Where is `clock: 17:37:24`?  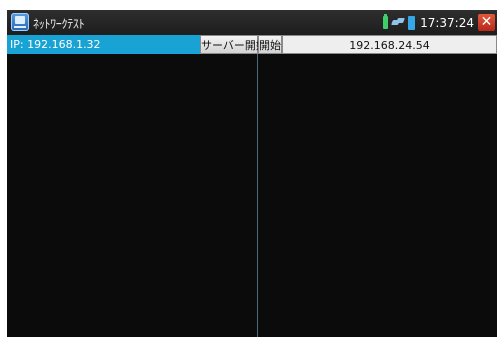 clock: 17:37:24 is located at coordinates (447, 22).